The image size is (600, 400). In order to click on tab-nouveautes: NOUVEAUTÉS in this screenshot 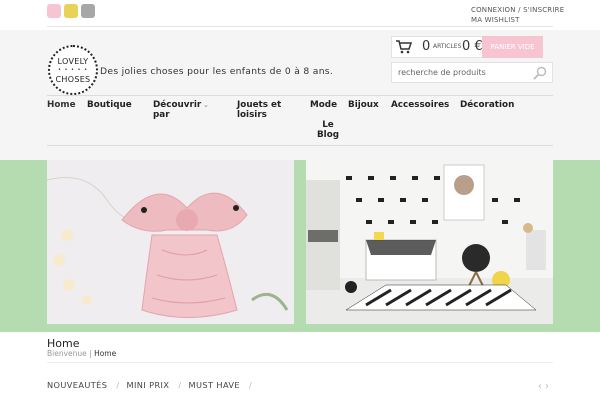, I will do `click(77, 385)`.